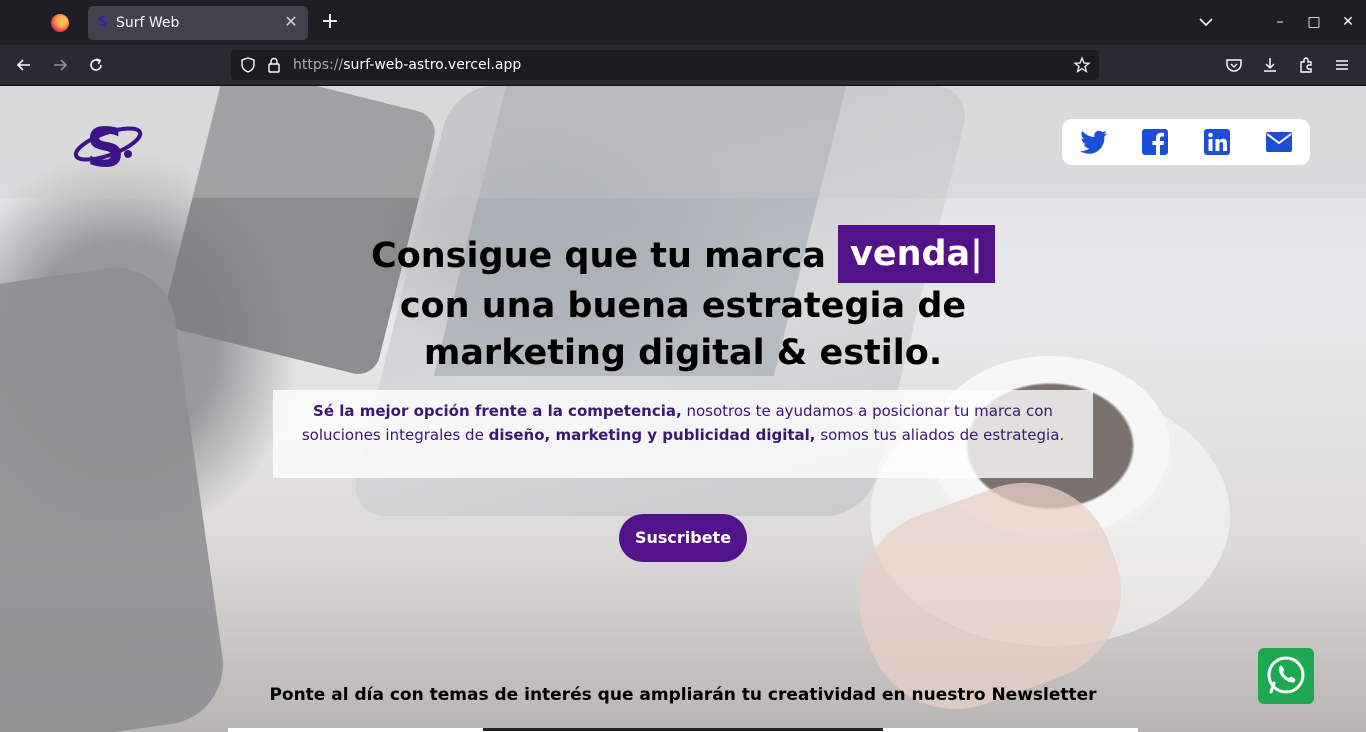 The image size is (1366, 732). What do you see at coordinates (148, 23) in the screenshot?
I see `tab-title: Surf Web` at bounding box center [148, 23].